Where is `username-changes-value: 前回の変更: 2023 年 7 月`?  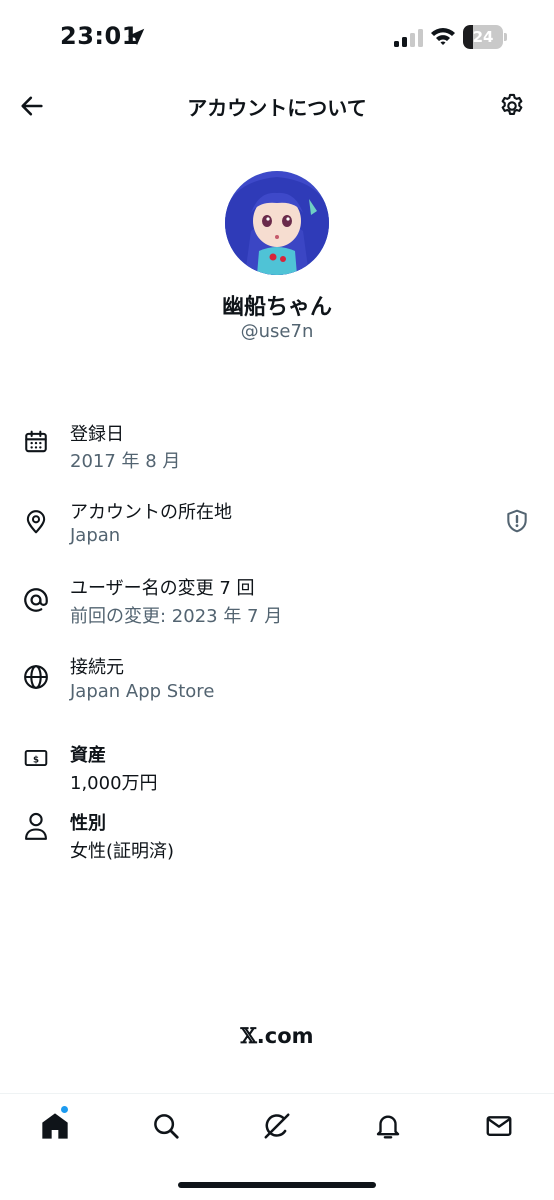 username-changes-value: 前回の変更: 2023 年 7 月 is located at coordinates (176, 616).